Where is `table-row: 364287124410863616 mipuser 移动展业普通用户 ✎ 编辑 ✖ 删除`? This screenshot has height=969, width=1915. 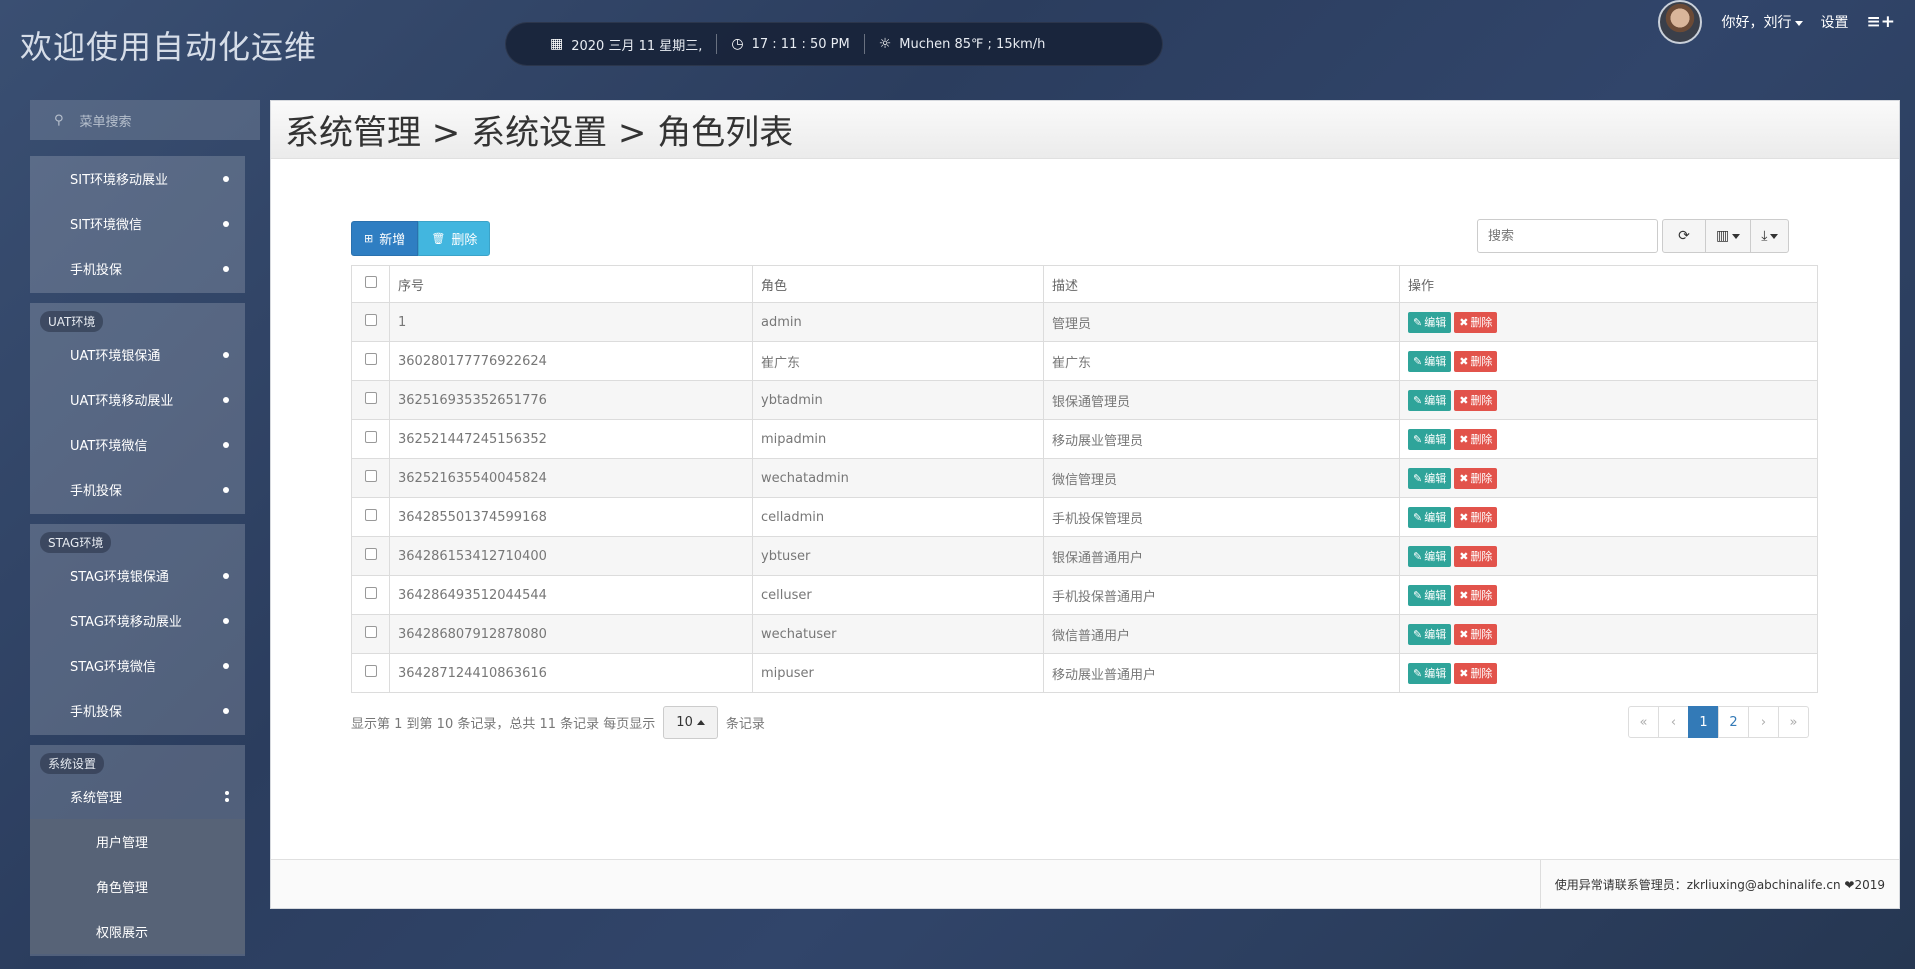
table-row: 364287124410863616 mipuser 移动展业普通用户 ✎ 编辑 ✖ 删除 is located at coordinates (1084, 673).